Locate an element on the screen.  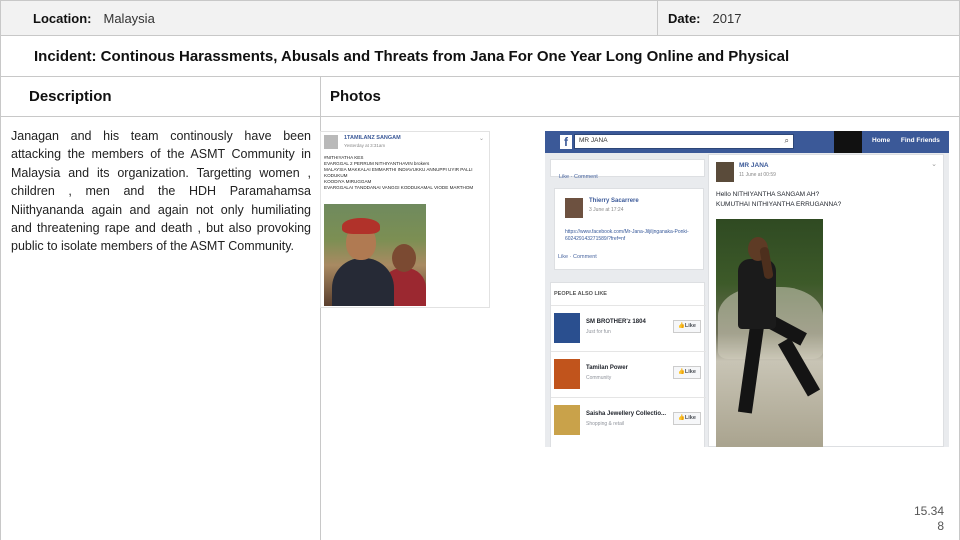
people-also-like-title: PEOPLE ALSO LIKE is located at coordinates (580, 294).